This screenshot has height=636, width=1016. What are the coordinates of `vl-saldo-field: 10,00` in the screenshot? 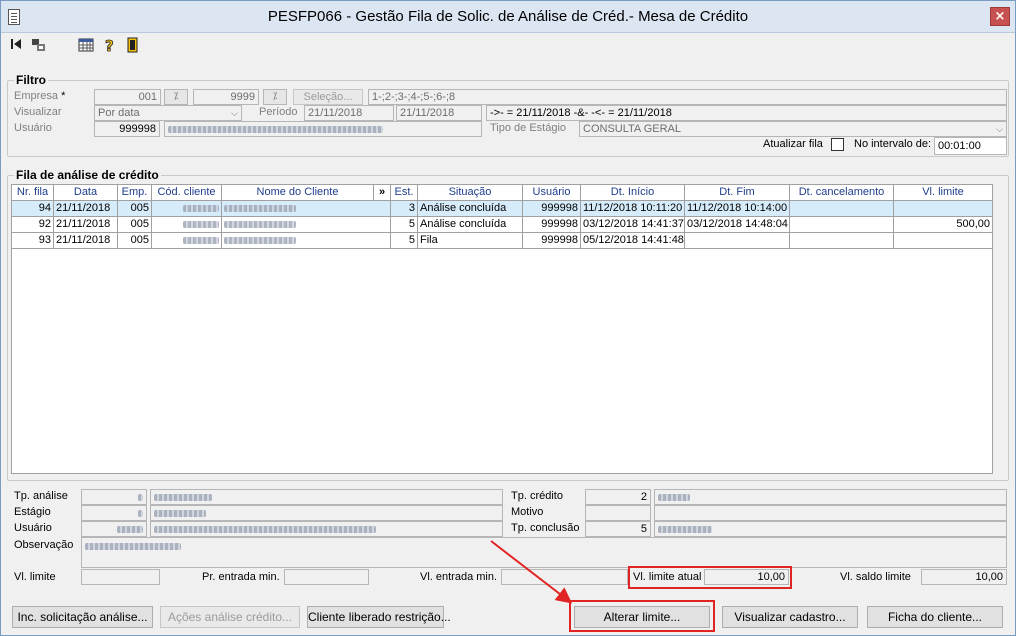 It's located at (964, 577).